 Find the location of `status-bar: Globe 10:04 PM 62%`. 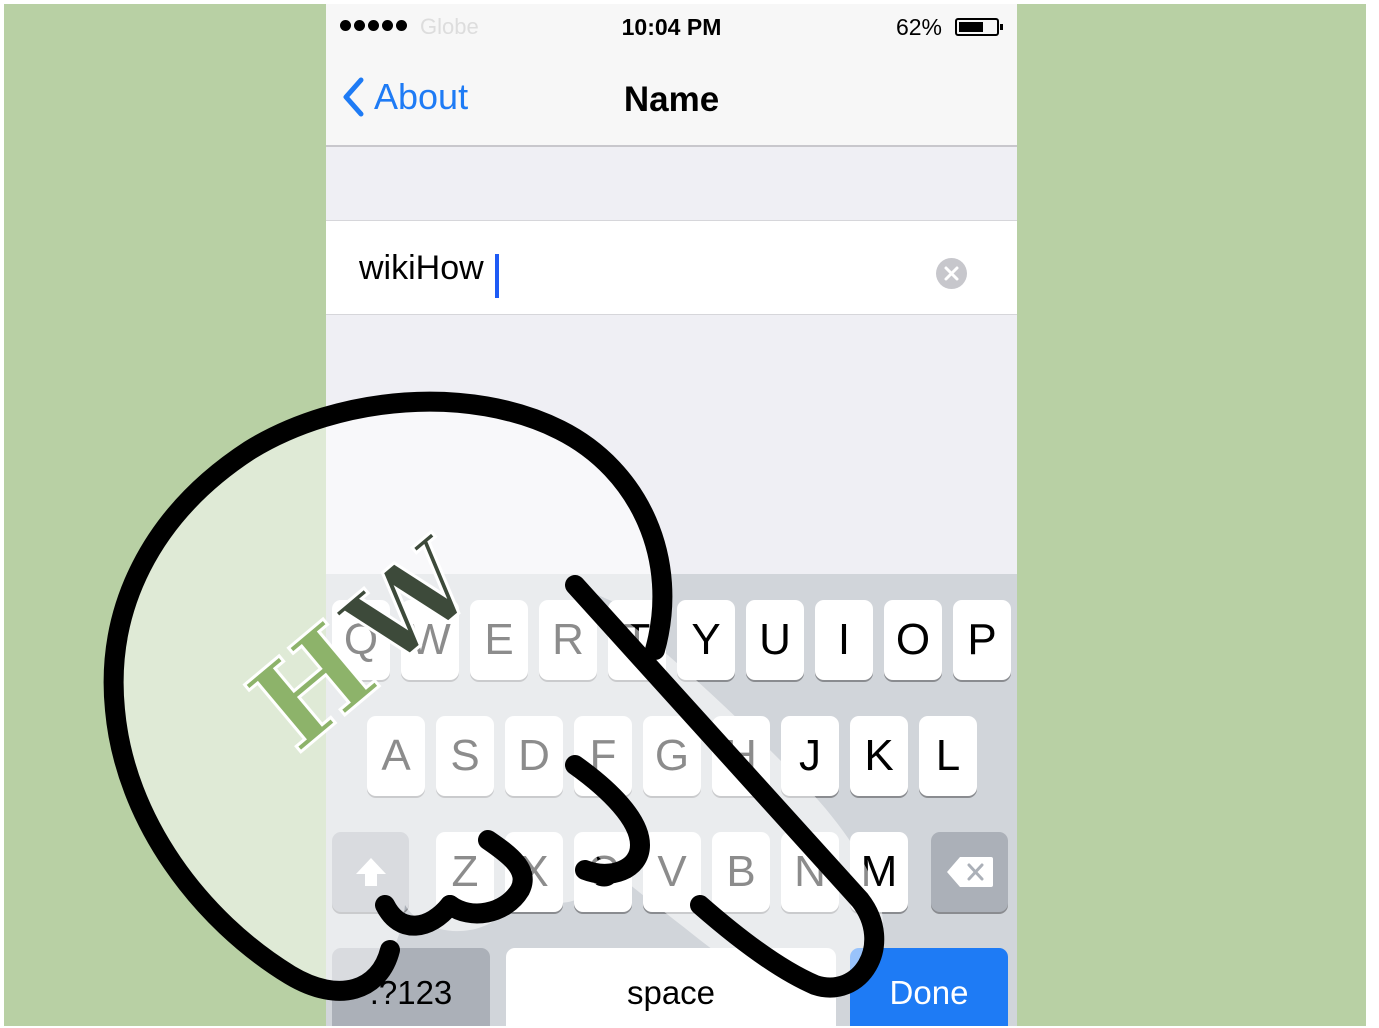

status-bar: Globe 10:04 PM 62% is located at coordinates (671, 27).